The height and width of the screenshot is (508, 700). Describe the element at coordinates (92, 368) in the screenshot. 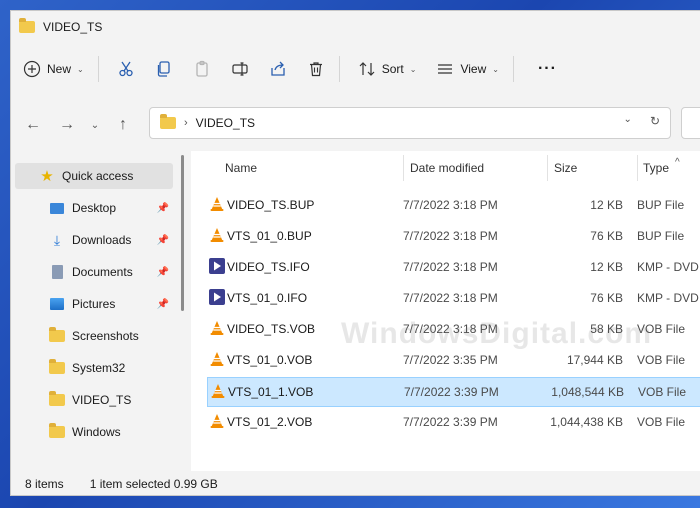

I see `sidebar-item-system32: System32` at that location.